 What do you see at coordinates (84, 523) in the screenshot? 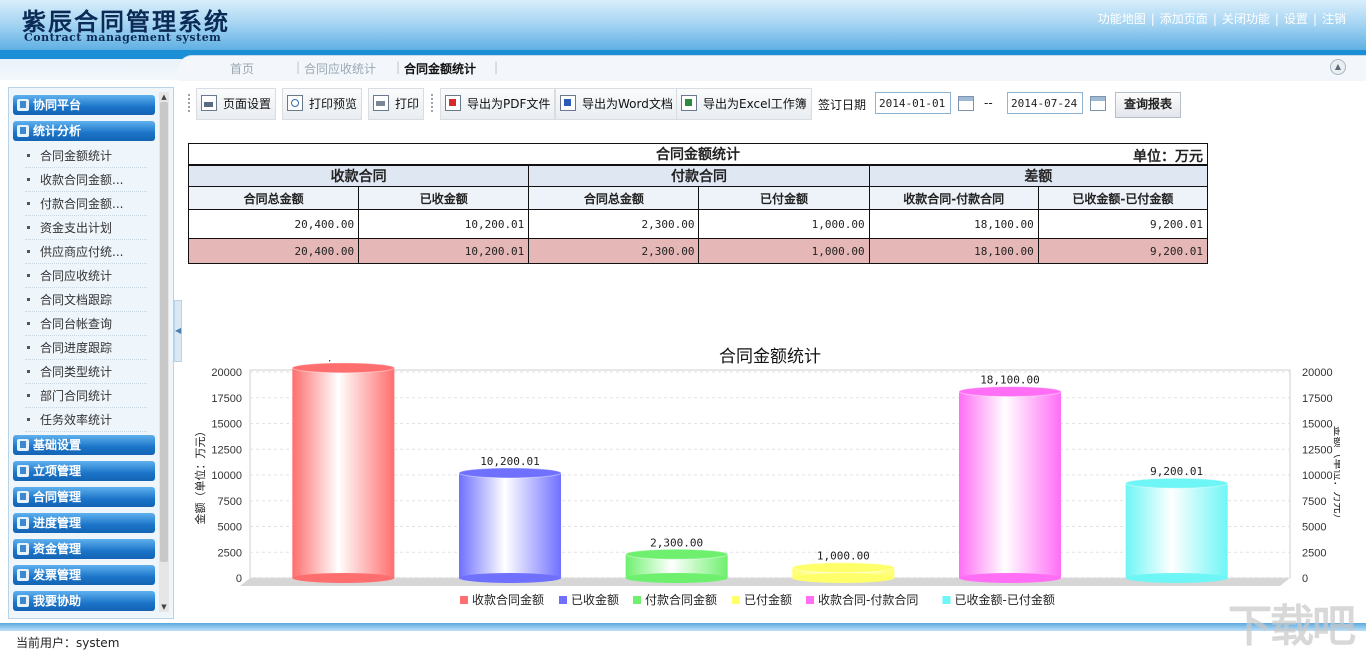
I see `sidebar-group-progress: 进度管理` at bounding box center [84, 523].